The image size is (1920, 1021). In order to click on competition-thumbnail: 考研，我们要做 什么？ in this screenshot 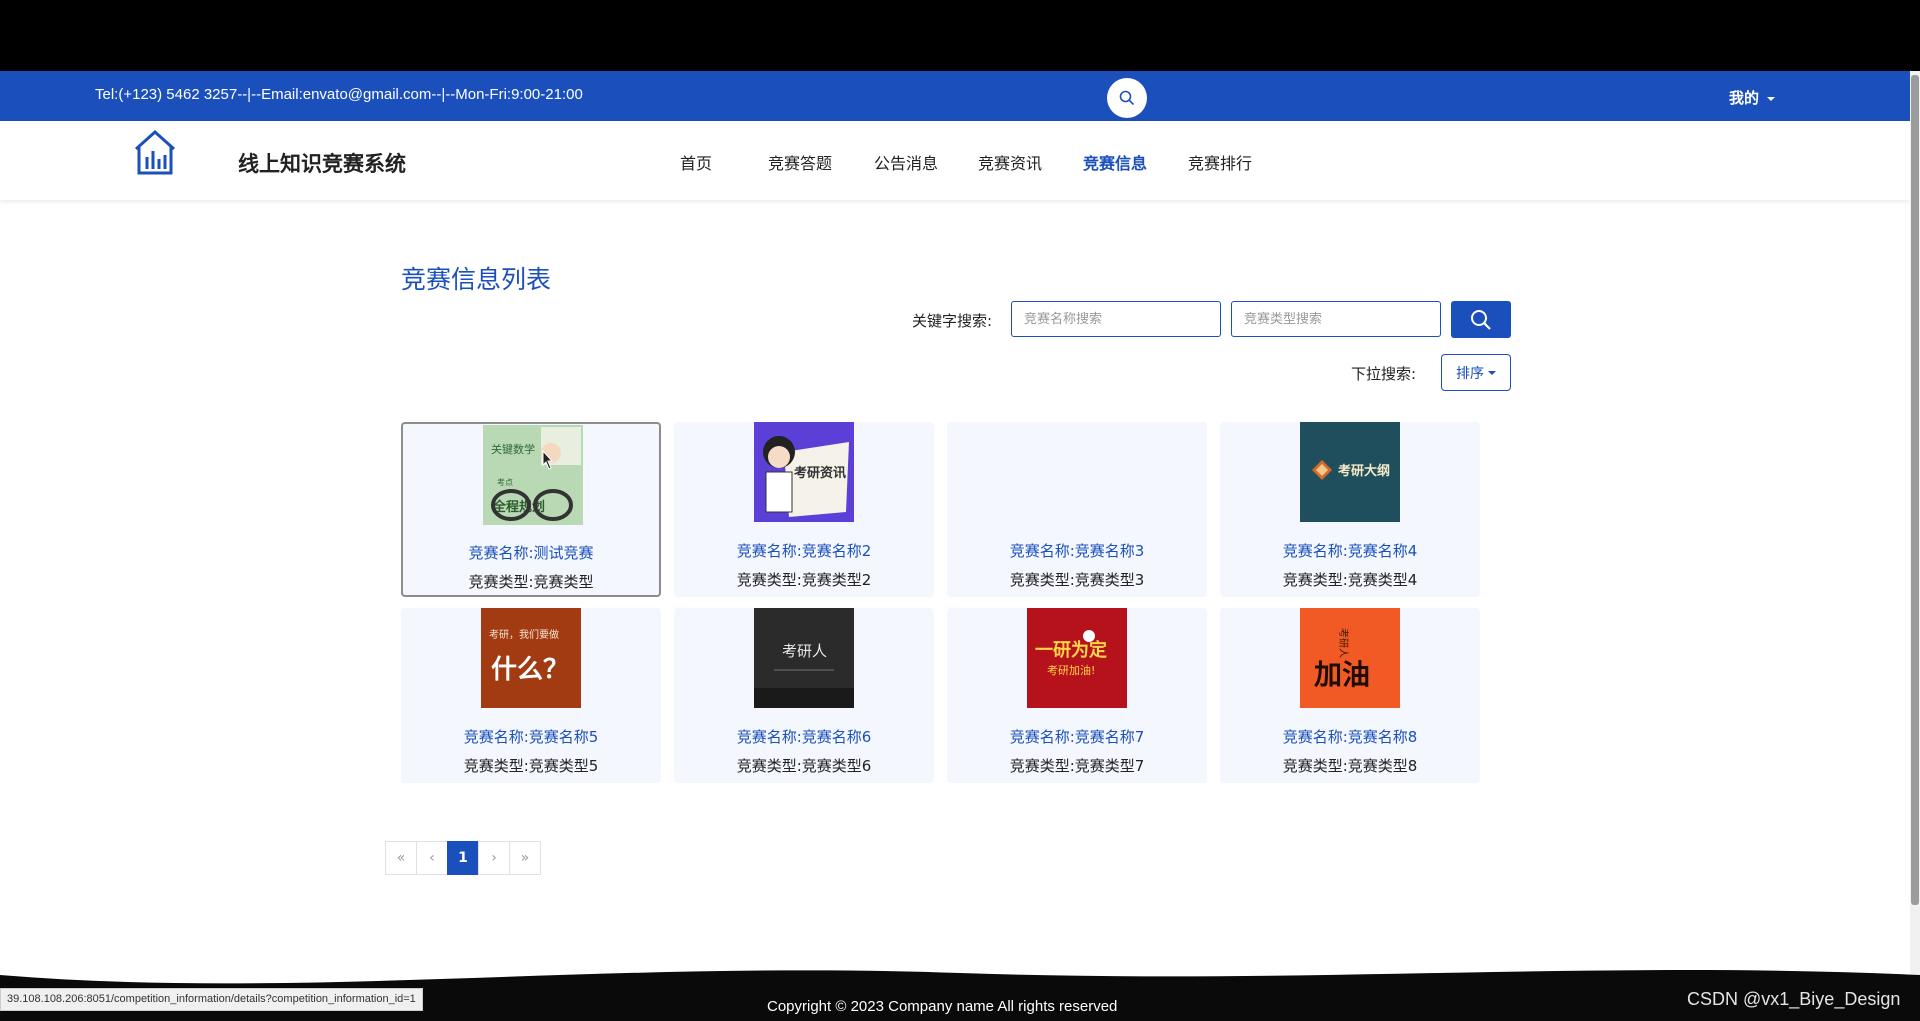, I will do `click(531, 658)`.